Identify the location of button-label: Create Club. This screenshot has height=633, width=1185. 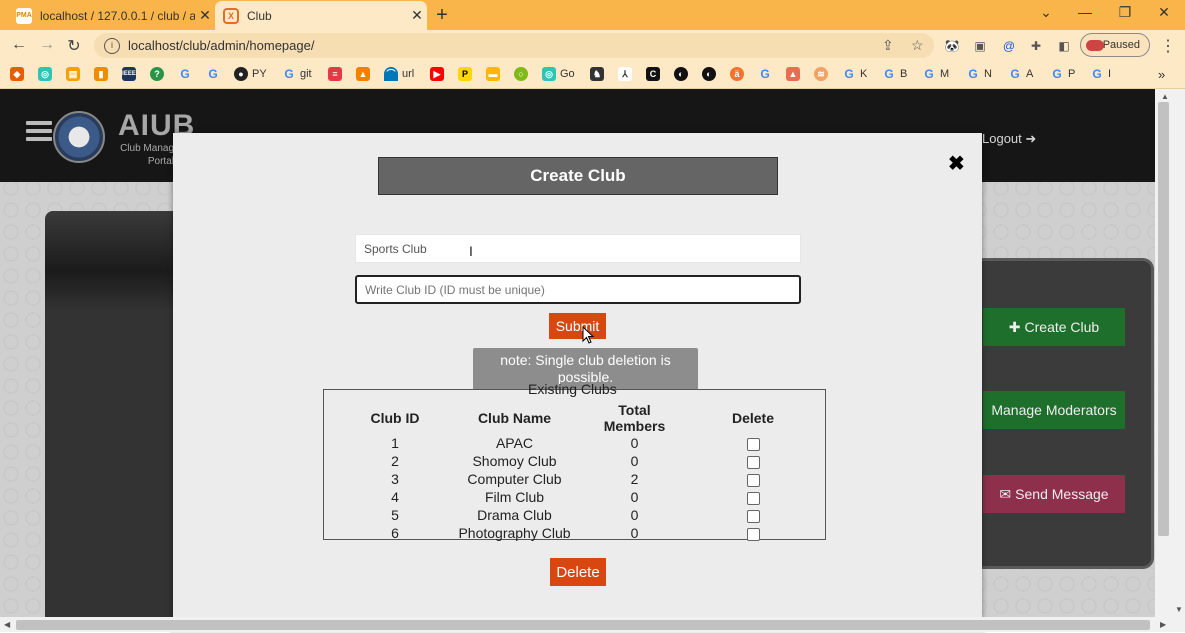
(1062, 327).